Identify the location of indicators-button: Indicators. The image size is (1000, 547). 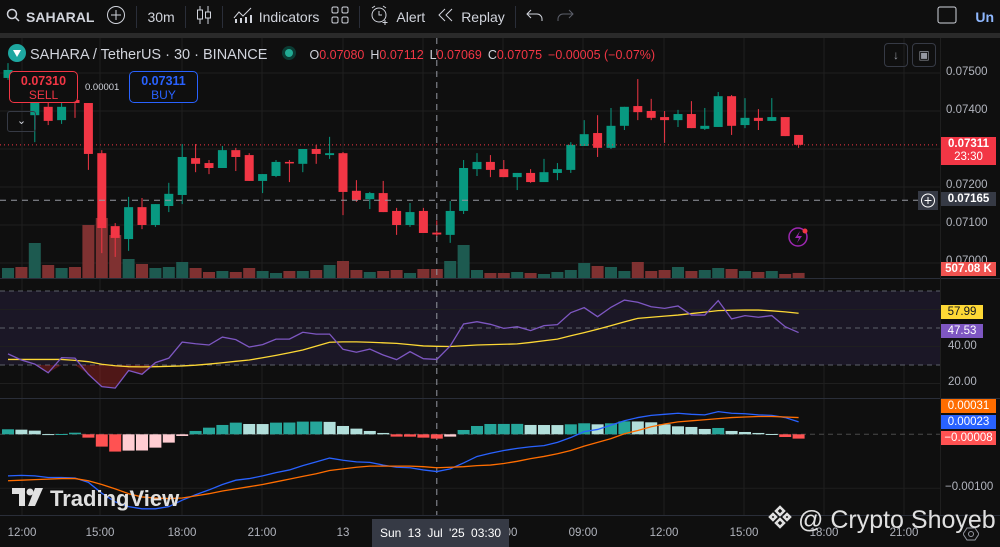
(276, 16).